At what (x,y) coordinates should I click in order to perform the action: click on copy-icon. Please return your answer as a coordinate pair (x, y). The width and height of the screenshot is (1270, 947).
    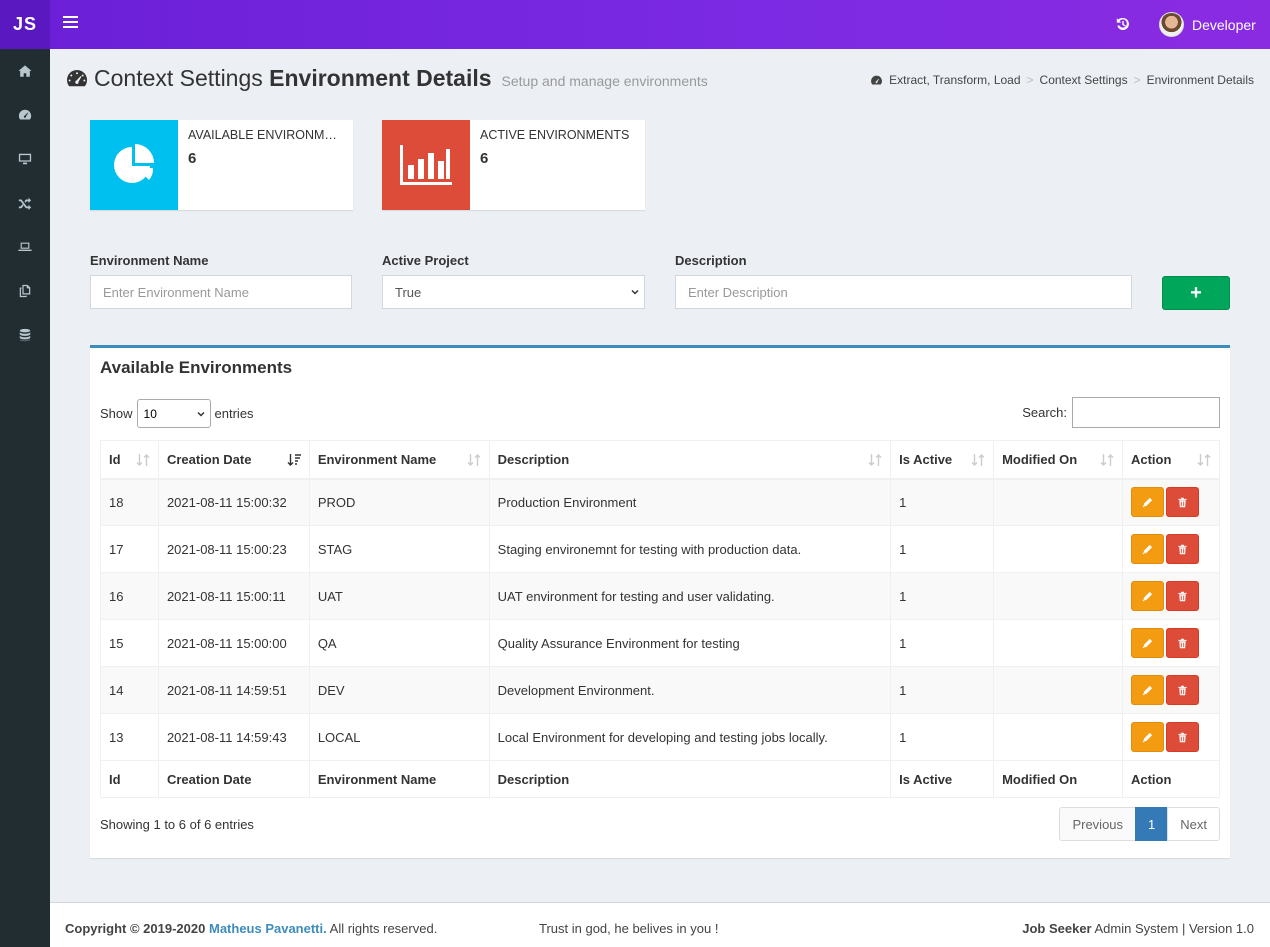
    Looking at the image, I should click on (25, 291).